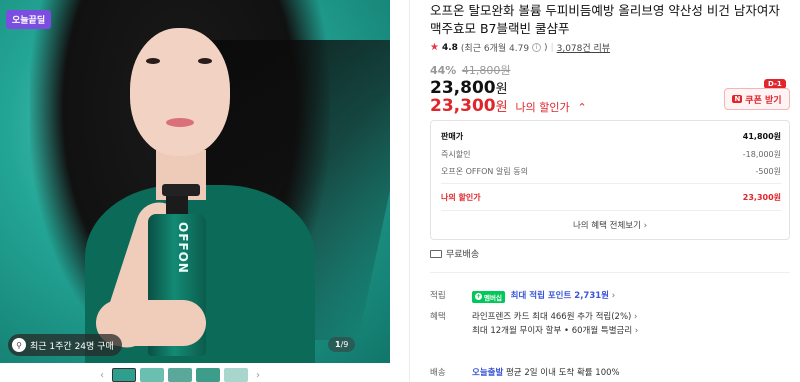  I want to click on points-value: + 멤버십 최대 적립 포인트 2,731원 ›, so click(543, 296).